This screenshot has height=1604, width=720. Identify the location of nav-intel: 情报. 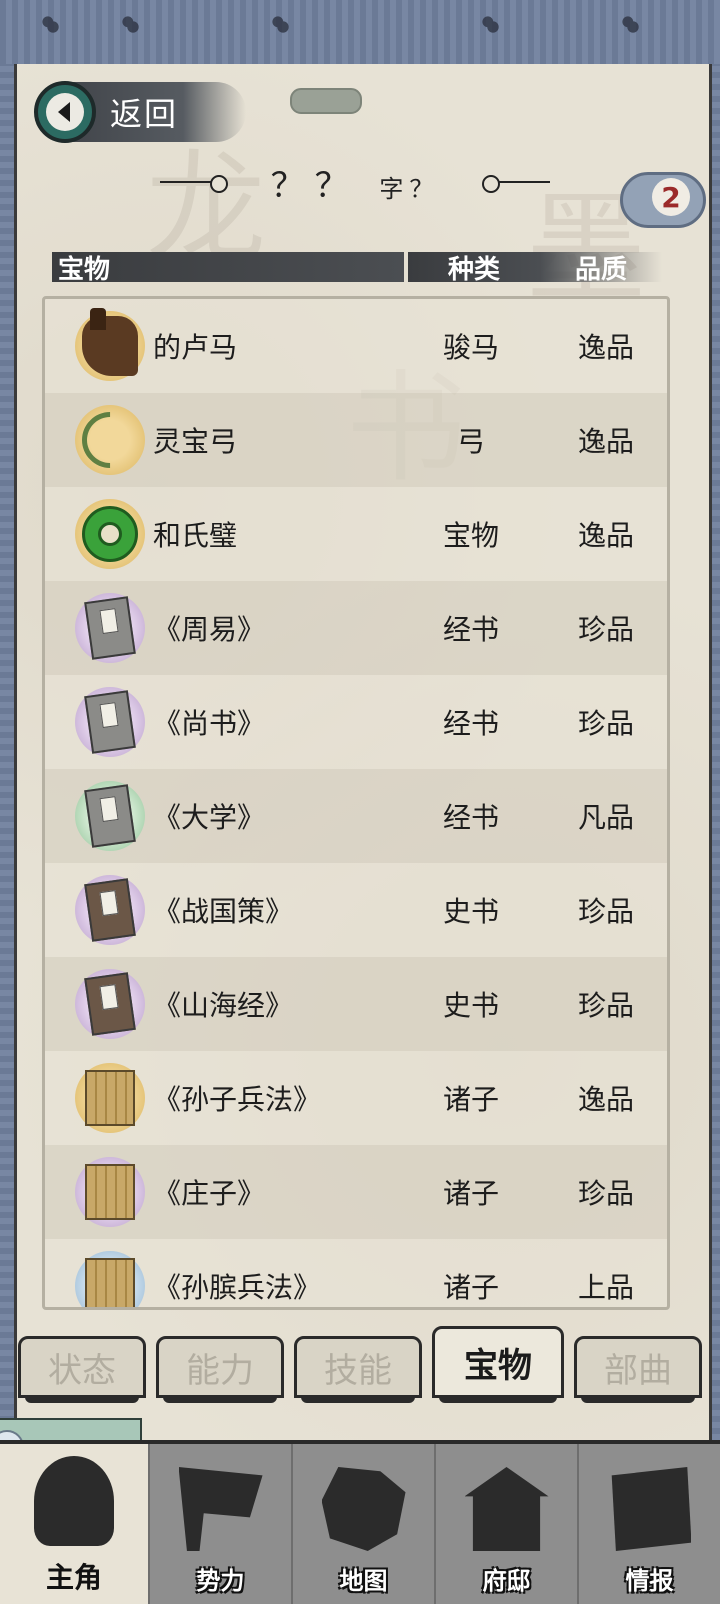
(649, 1524).